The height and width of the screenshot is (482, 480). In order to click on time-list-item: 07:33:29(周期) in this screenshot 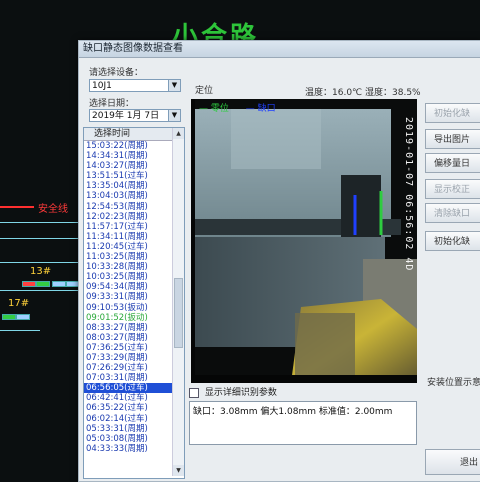, I will do `click(134, 358)`.